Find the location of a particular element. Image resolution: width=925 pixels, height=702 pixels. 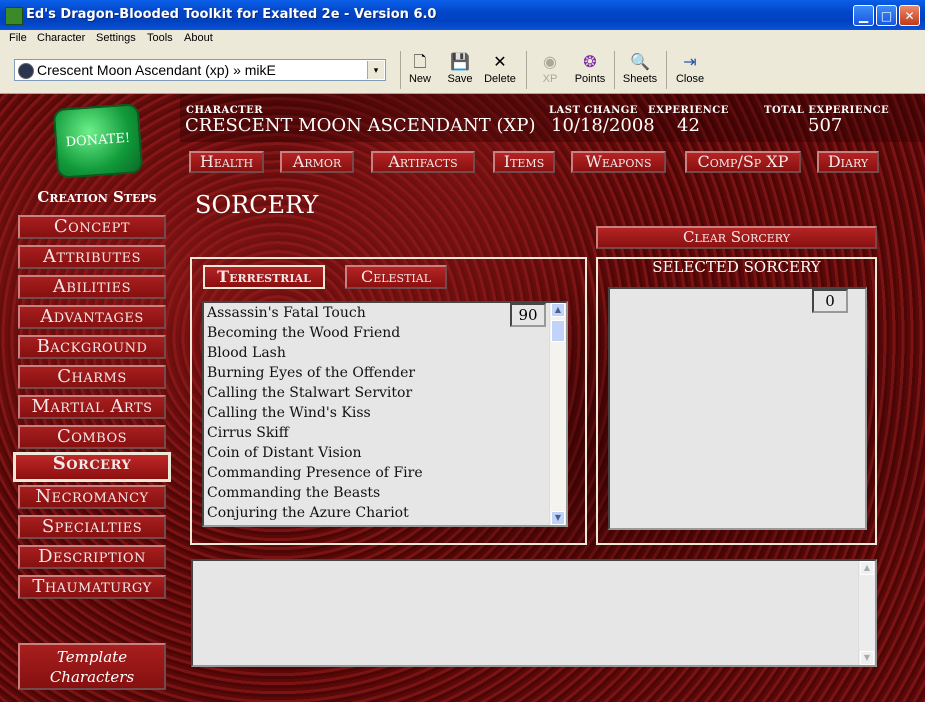

dragon-app-icon is located at coordinates (14, 16).